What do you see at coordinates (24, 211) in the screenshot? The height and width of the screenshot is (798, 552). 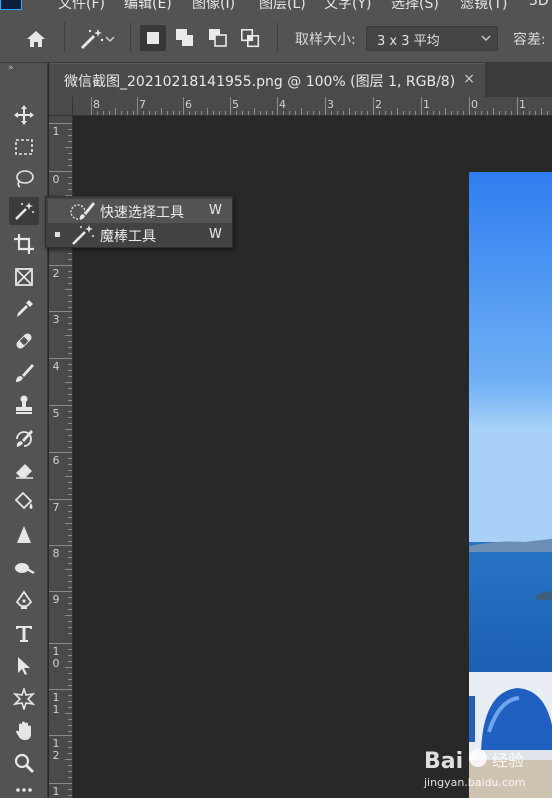 I see `magic-wand-tool` at bounding box center [24, 211].